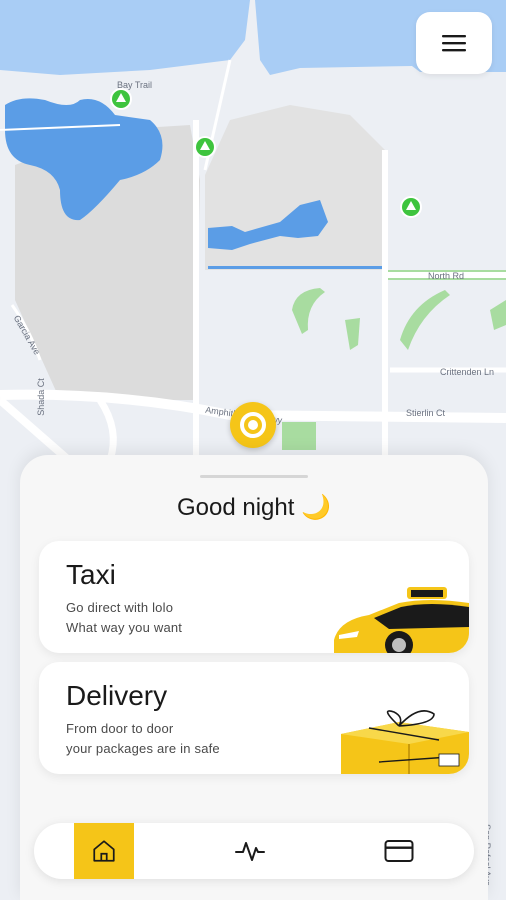 This screenshot has height=900, width=506. I want to click on bottom-navigation, so click(254, 851).